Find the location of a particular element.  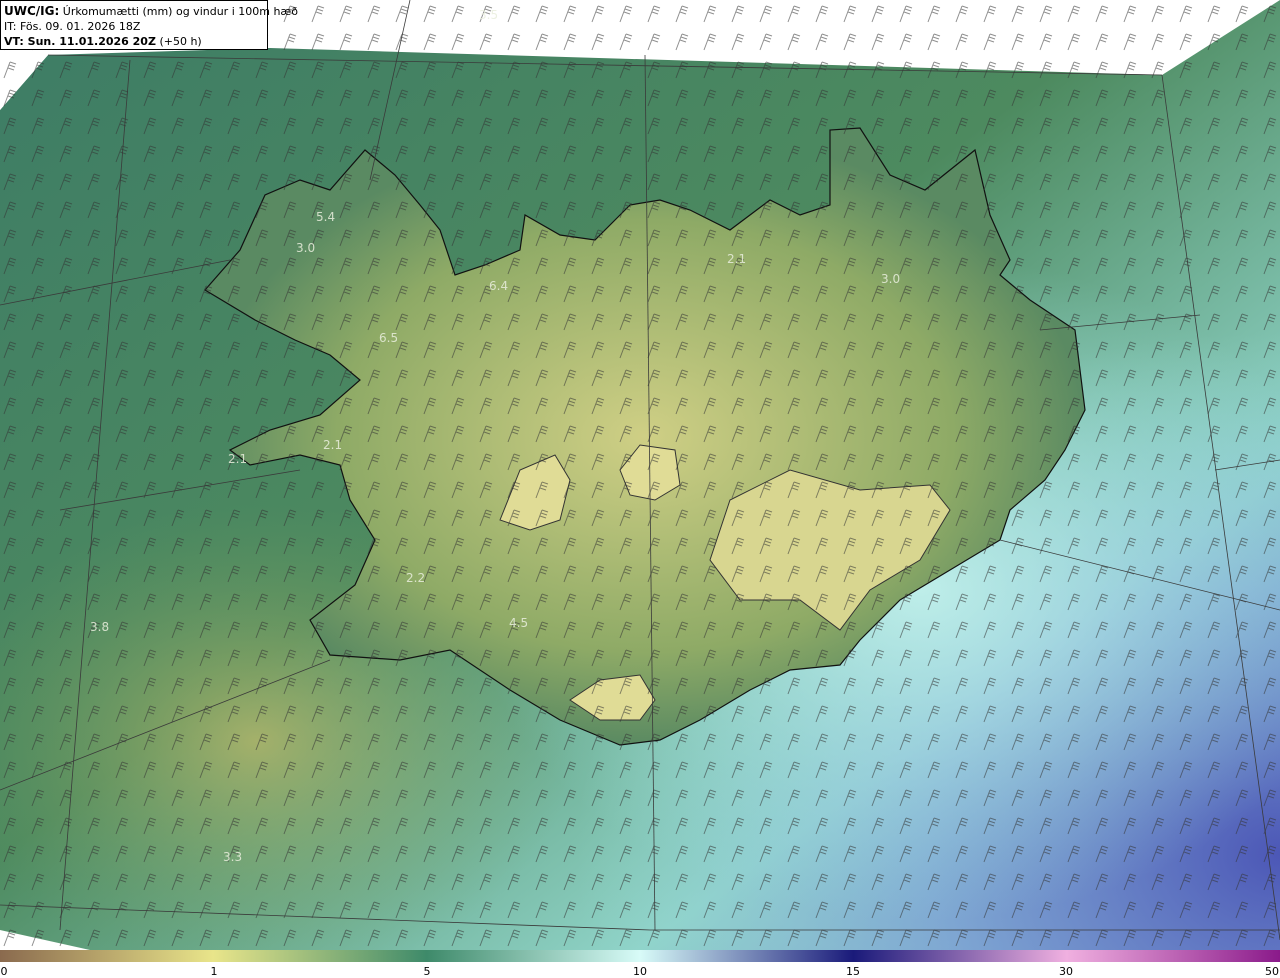

value-label: 6.4 is located at coordinates (499, 286).